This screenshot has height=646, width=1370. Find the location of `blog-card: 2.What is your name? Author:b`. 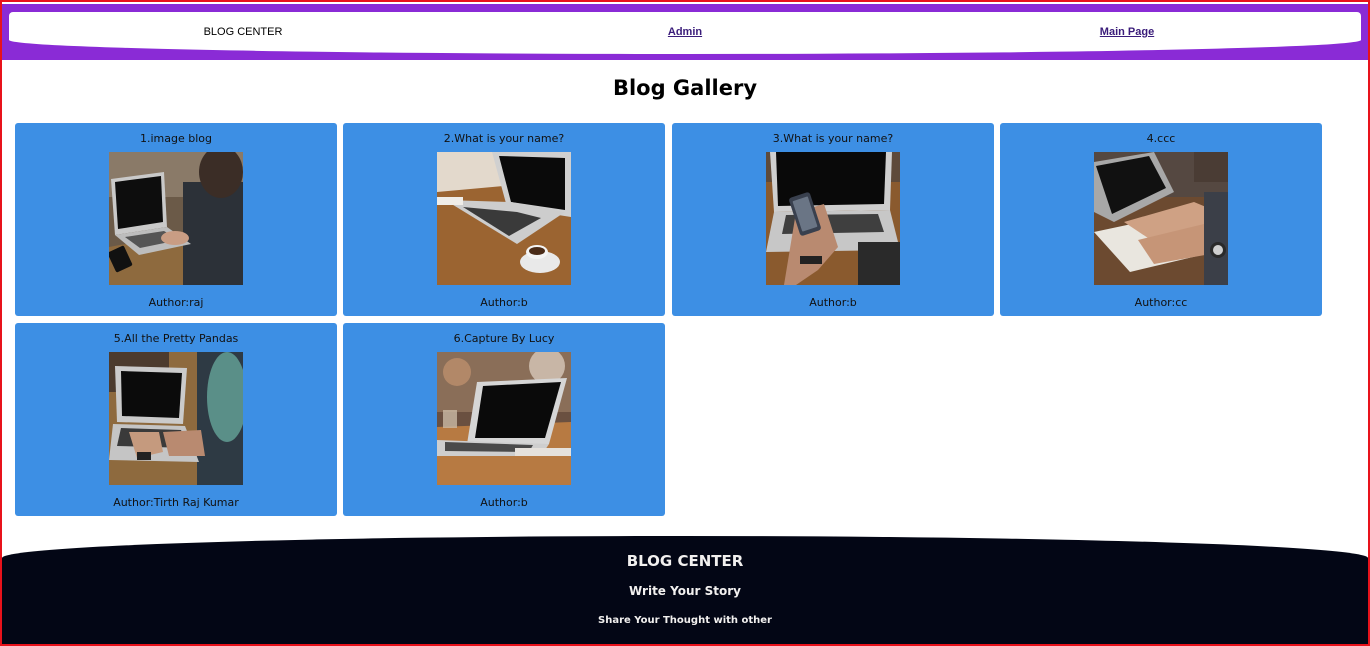

blog-card: 2.What is your name? Author:b is located at coordinates (504, 219).